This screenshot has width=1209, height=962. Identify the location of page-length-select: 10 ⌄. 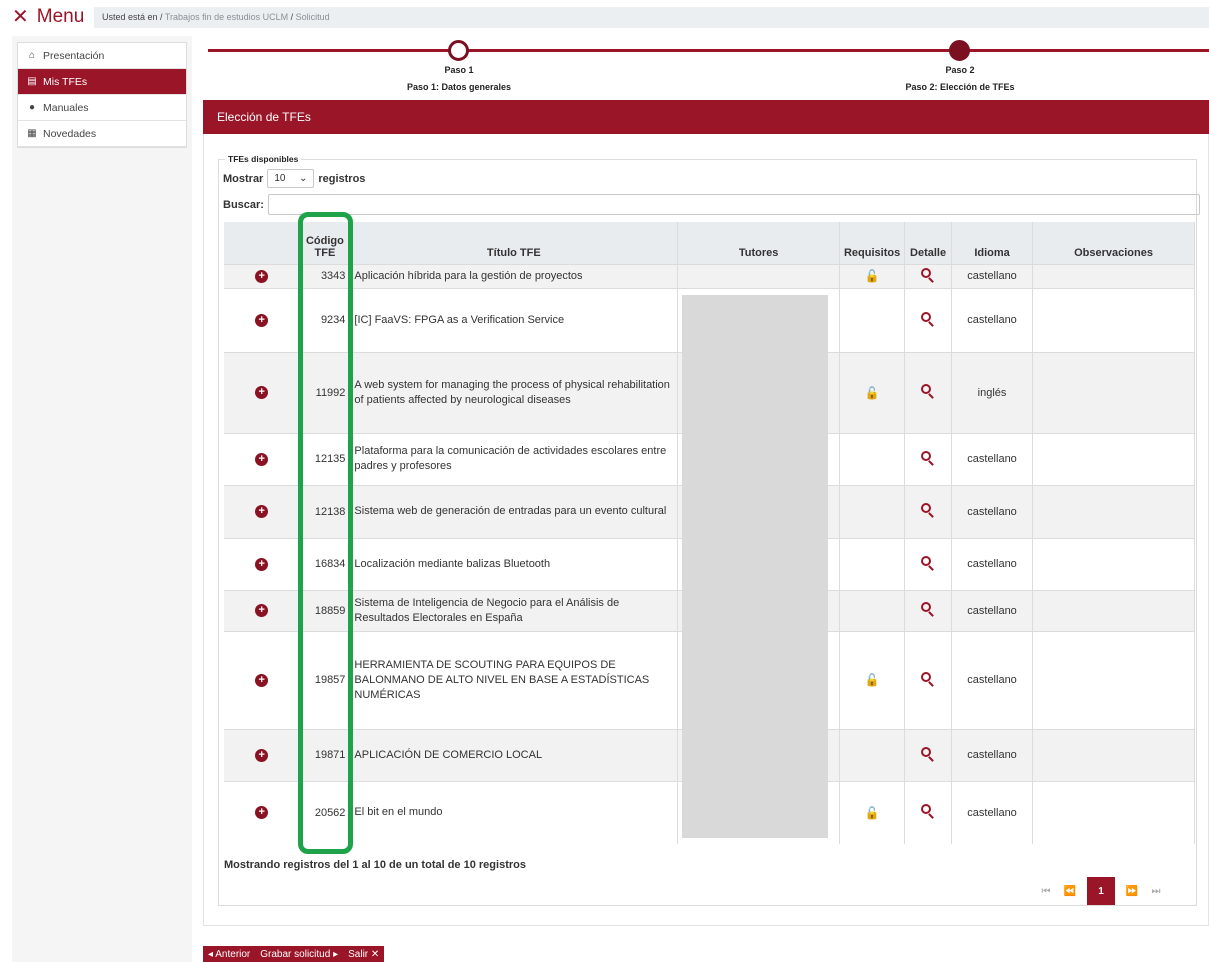
(291, 178).